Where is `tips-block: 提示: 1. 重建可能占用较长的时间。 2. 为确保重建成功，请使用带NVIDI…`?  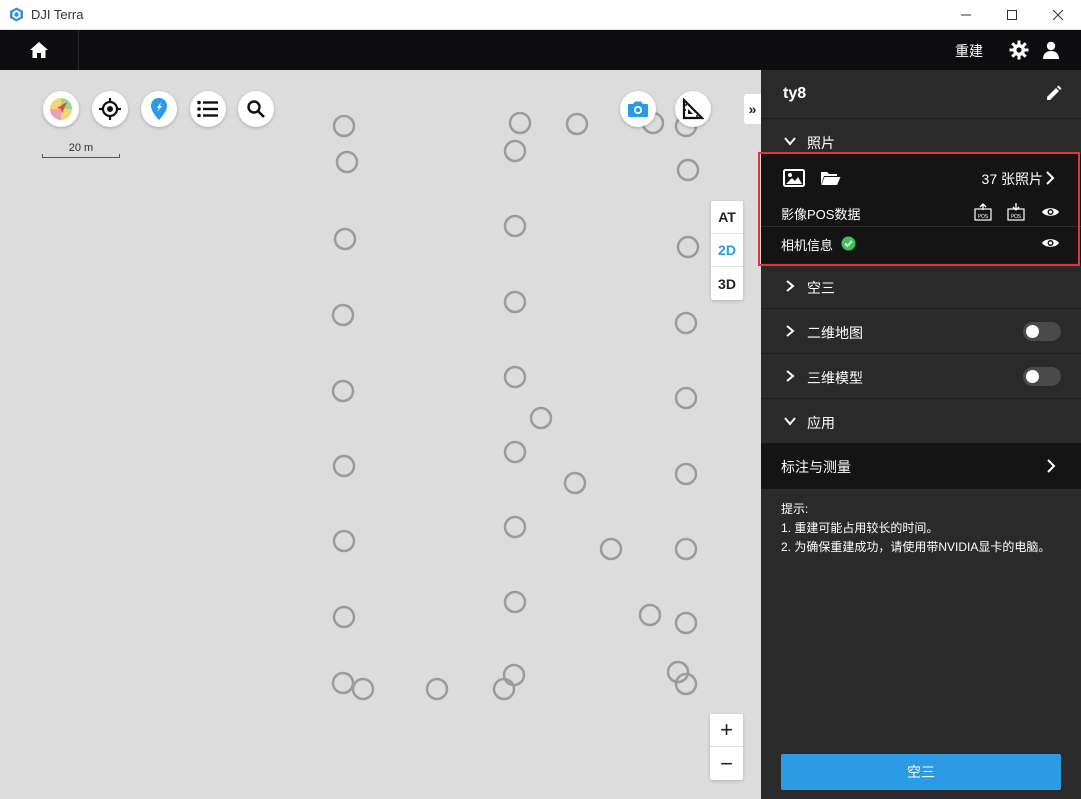
tips-block: 提示: 1. 重建可能占用较长的时间。 2. 为确保重建成功，请使用带NVIDI… is located at coordinates (915, 528).